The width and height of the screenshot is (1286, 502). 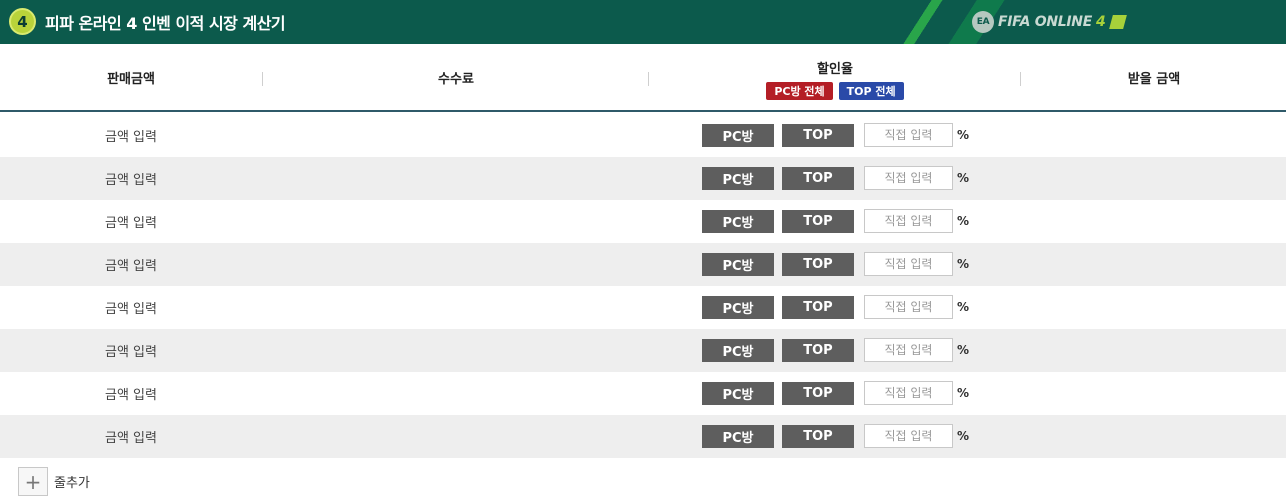 What do you see at coordinates (72, 481) in the screenshot?
I see `add-row-label: 줄추가` at bounding box center [72, 481].